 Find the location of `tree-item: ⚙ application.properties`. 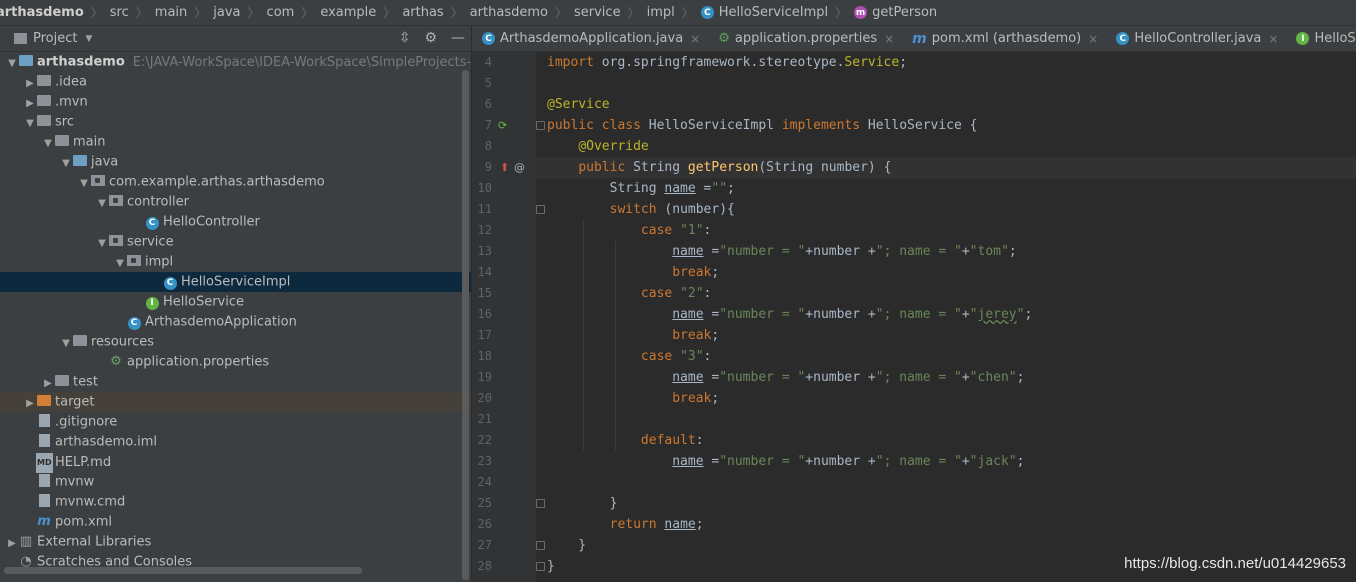

tree-item: ⚙ application.properties is located at coordinates (235, 362).